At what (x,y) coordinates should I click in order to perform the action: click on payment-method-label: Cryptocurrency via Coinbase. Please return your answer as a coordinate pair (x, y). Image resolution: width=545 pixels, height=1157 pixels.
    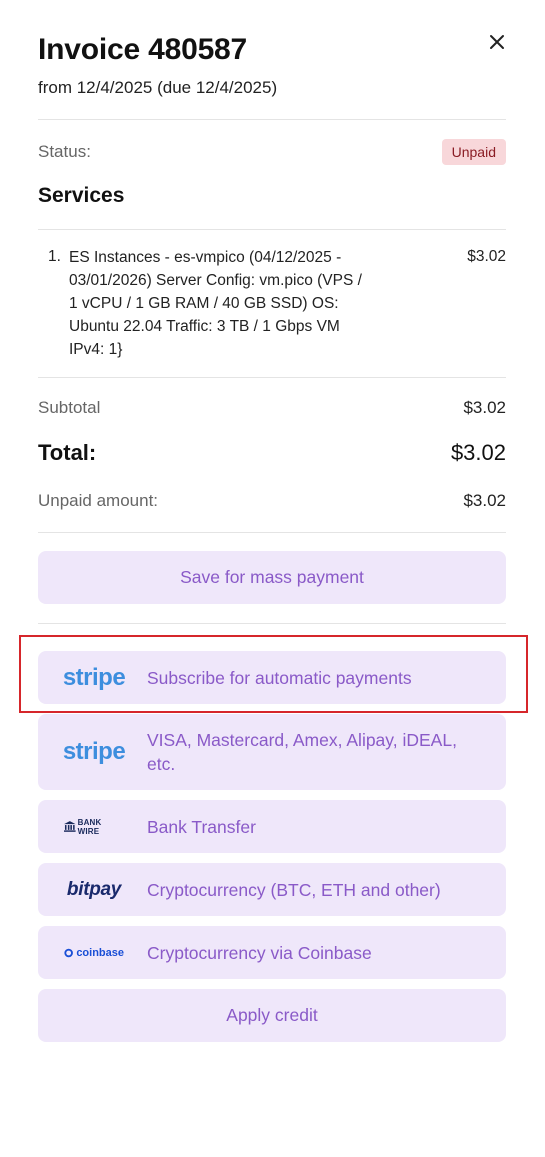
    Looking at the image, I should click on (259, 952).